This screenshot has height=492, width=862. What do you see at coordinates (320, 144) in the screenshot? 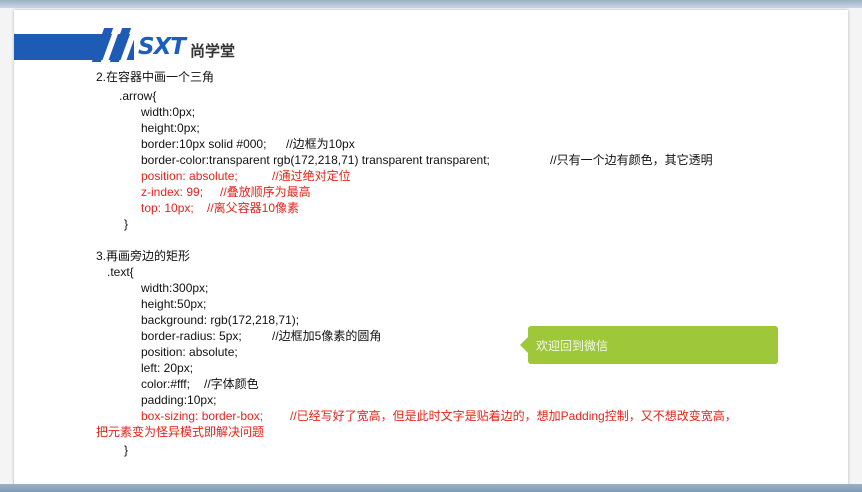
I see `code-comment: //边框为10px` at bounding box center [320, 144].